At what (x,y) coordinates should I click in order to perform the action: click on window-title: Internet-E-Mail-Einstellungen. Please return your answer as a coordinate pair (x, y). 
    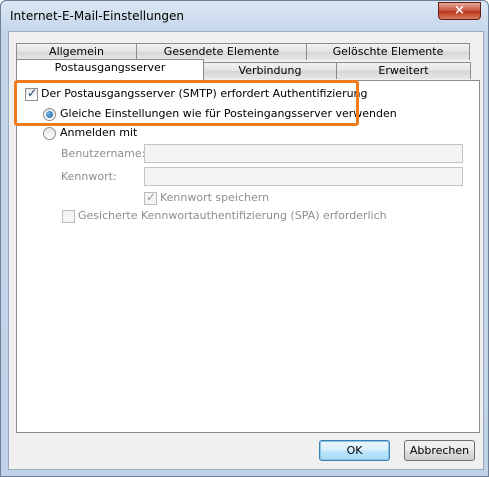
    Looking at the image, I should click on (97, 16).